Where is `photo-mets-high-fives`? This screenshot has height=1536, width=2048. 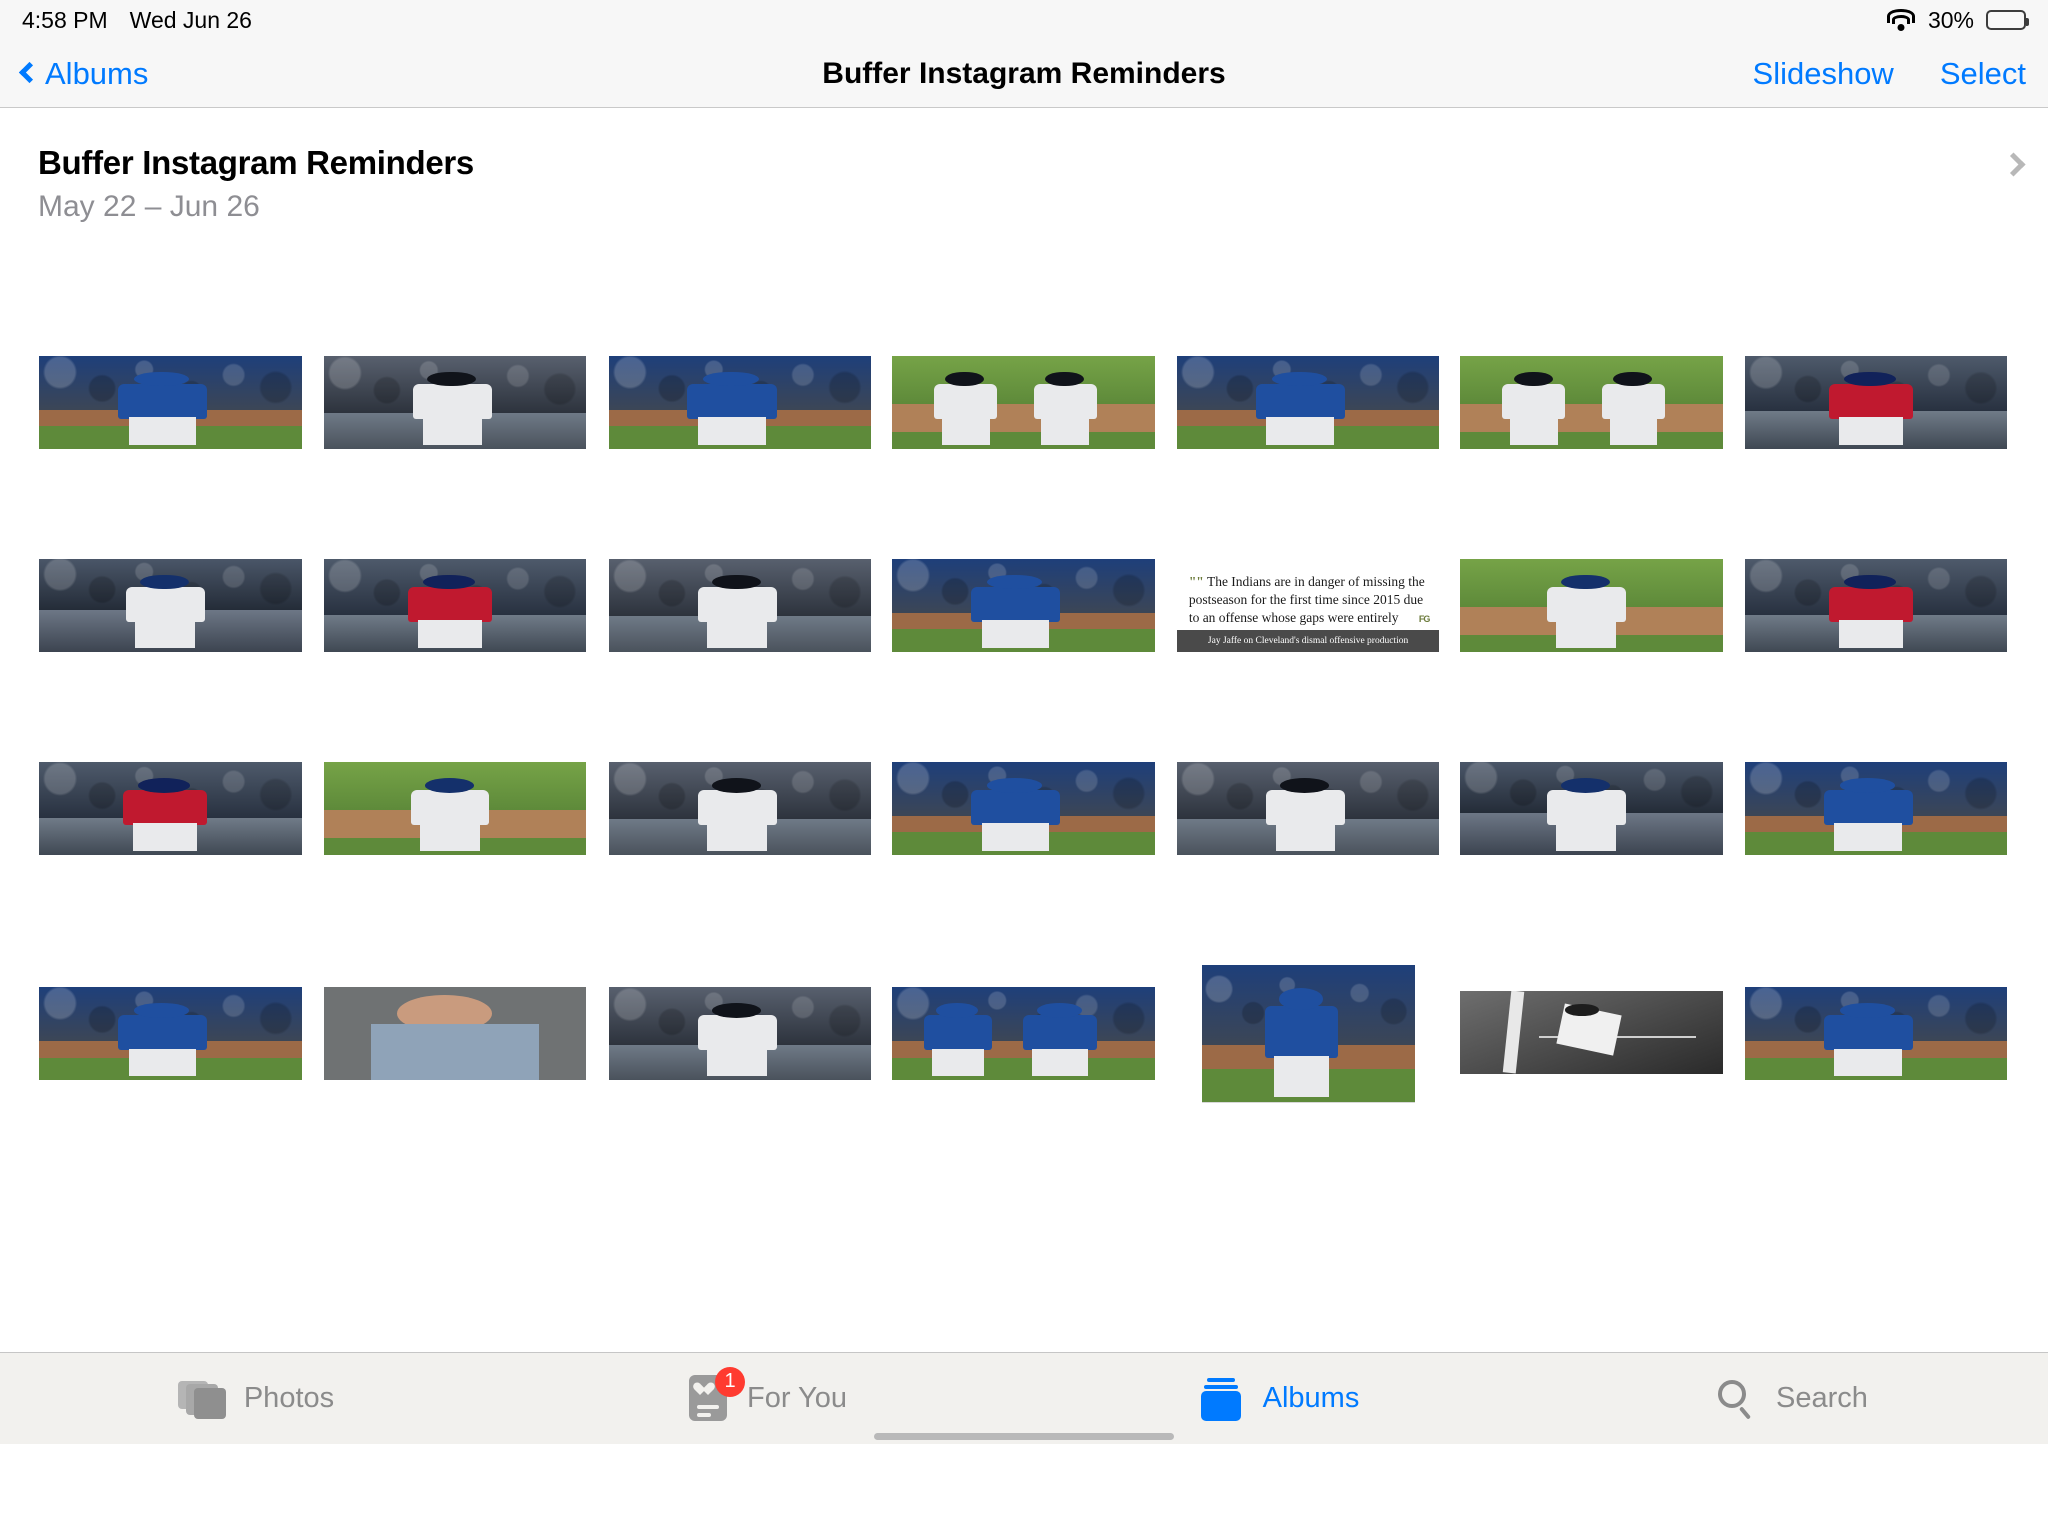
photo-mets-high-fives is located at coordinates (1876, 808).